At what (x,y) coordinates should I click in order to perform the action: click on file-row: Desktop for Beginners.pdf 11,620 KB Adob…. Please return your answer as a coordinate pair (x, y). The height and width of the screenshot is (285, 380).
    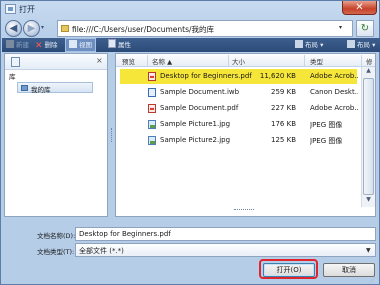
    Looking at the image, I should click on (239, 76).